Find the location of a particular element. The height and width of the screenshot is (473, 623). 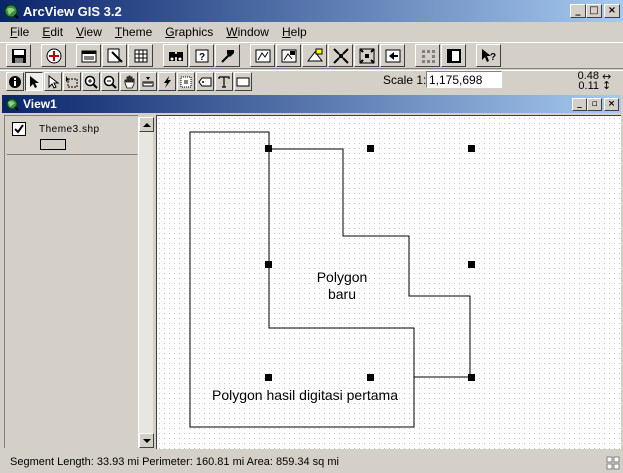

pointer-tool is located at coordinates (34, 81).